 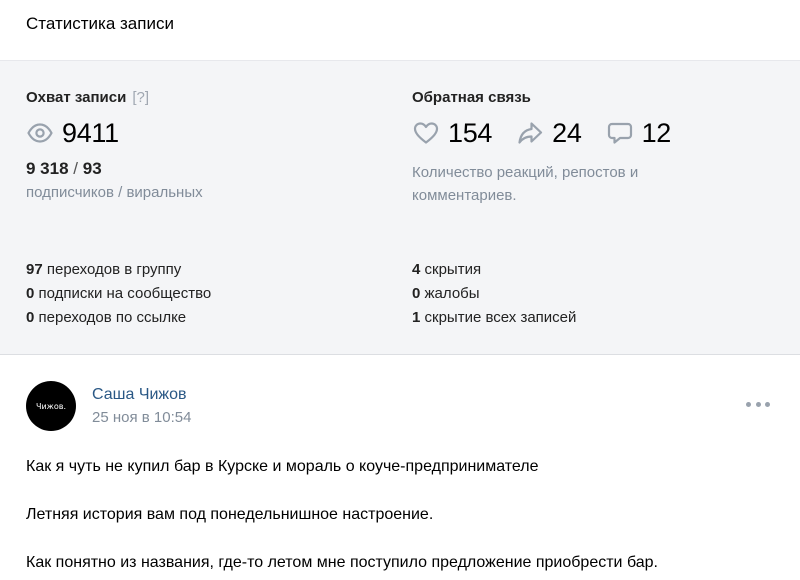 I want to click on post-date: 25 ноя в 10:54, so click(x=141, y=417).